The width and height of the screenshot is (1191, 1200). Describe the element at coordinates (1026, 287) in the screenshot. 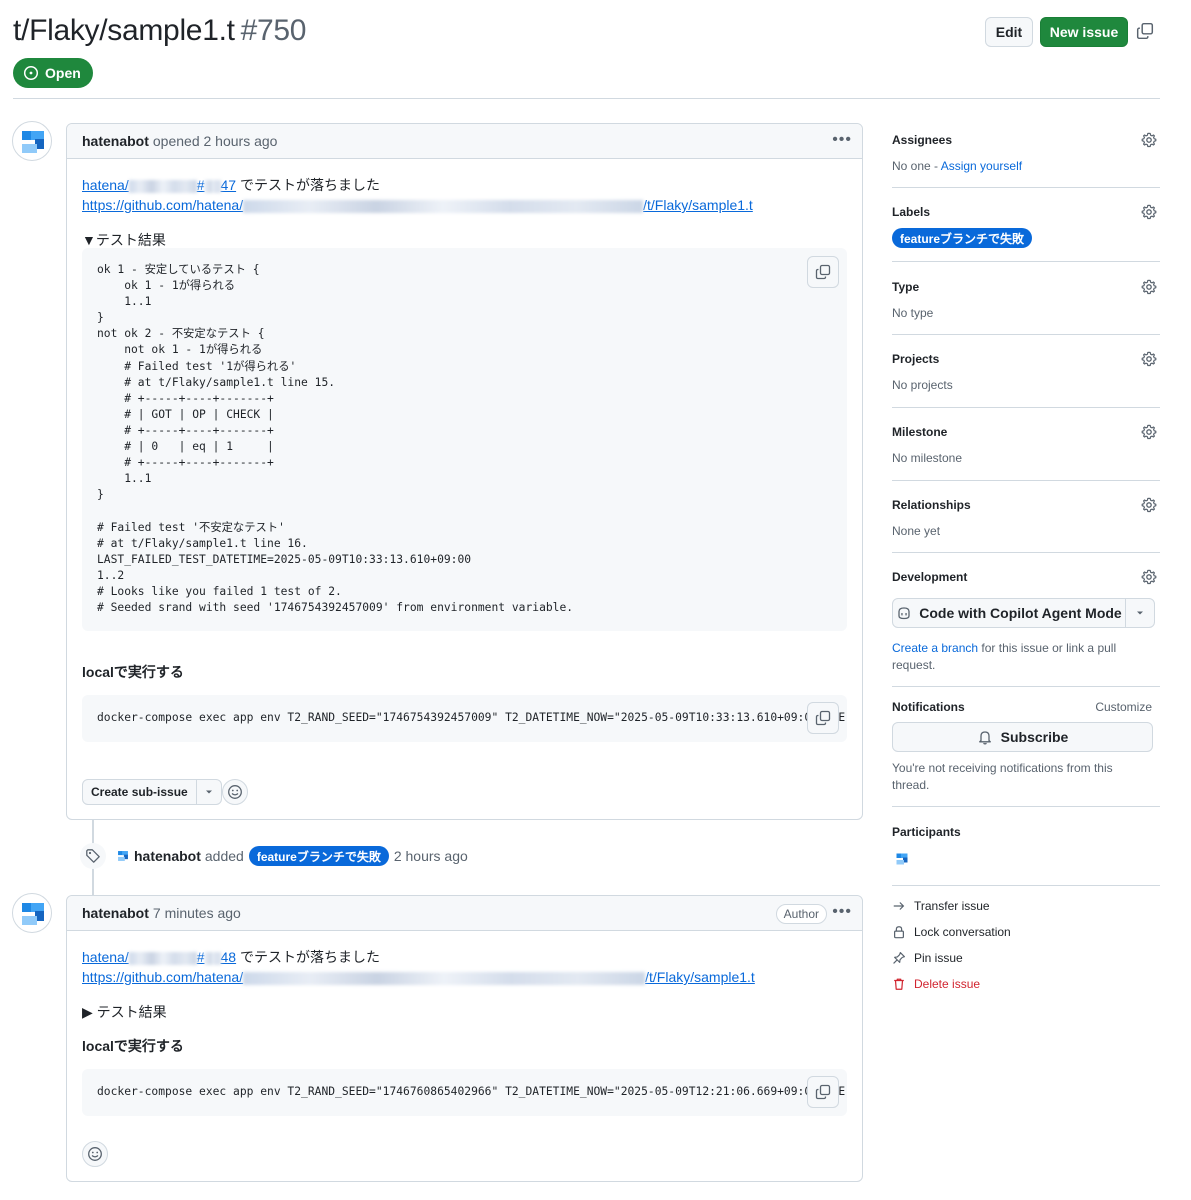

I see `type-title: Type` at that location.